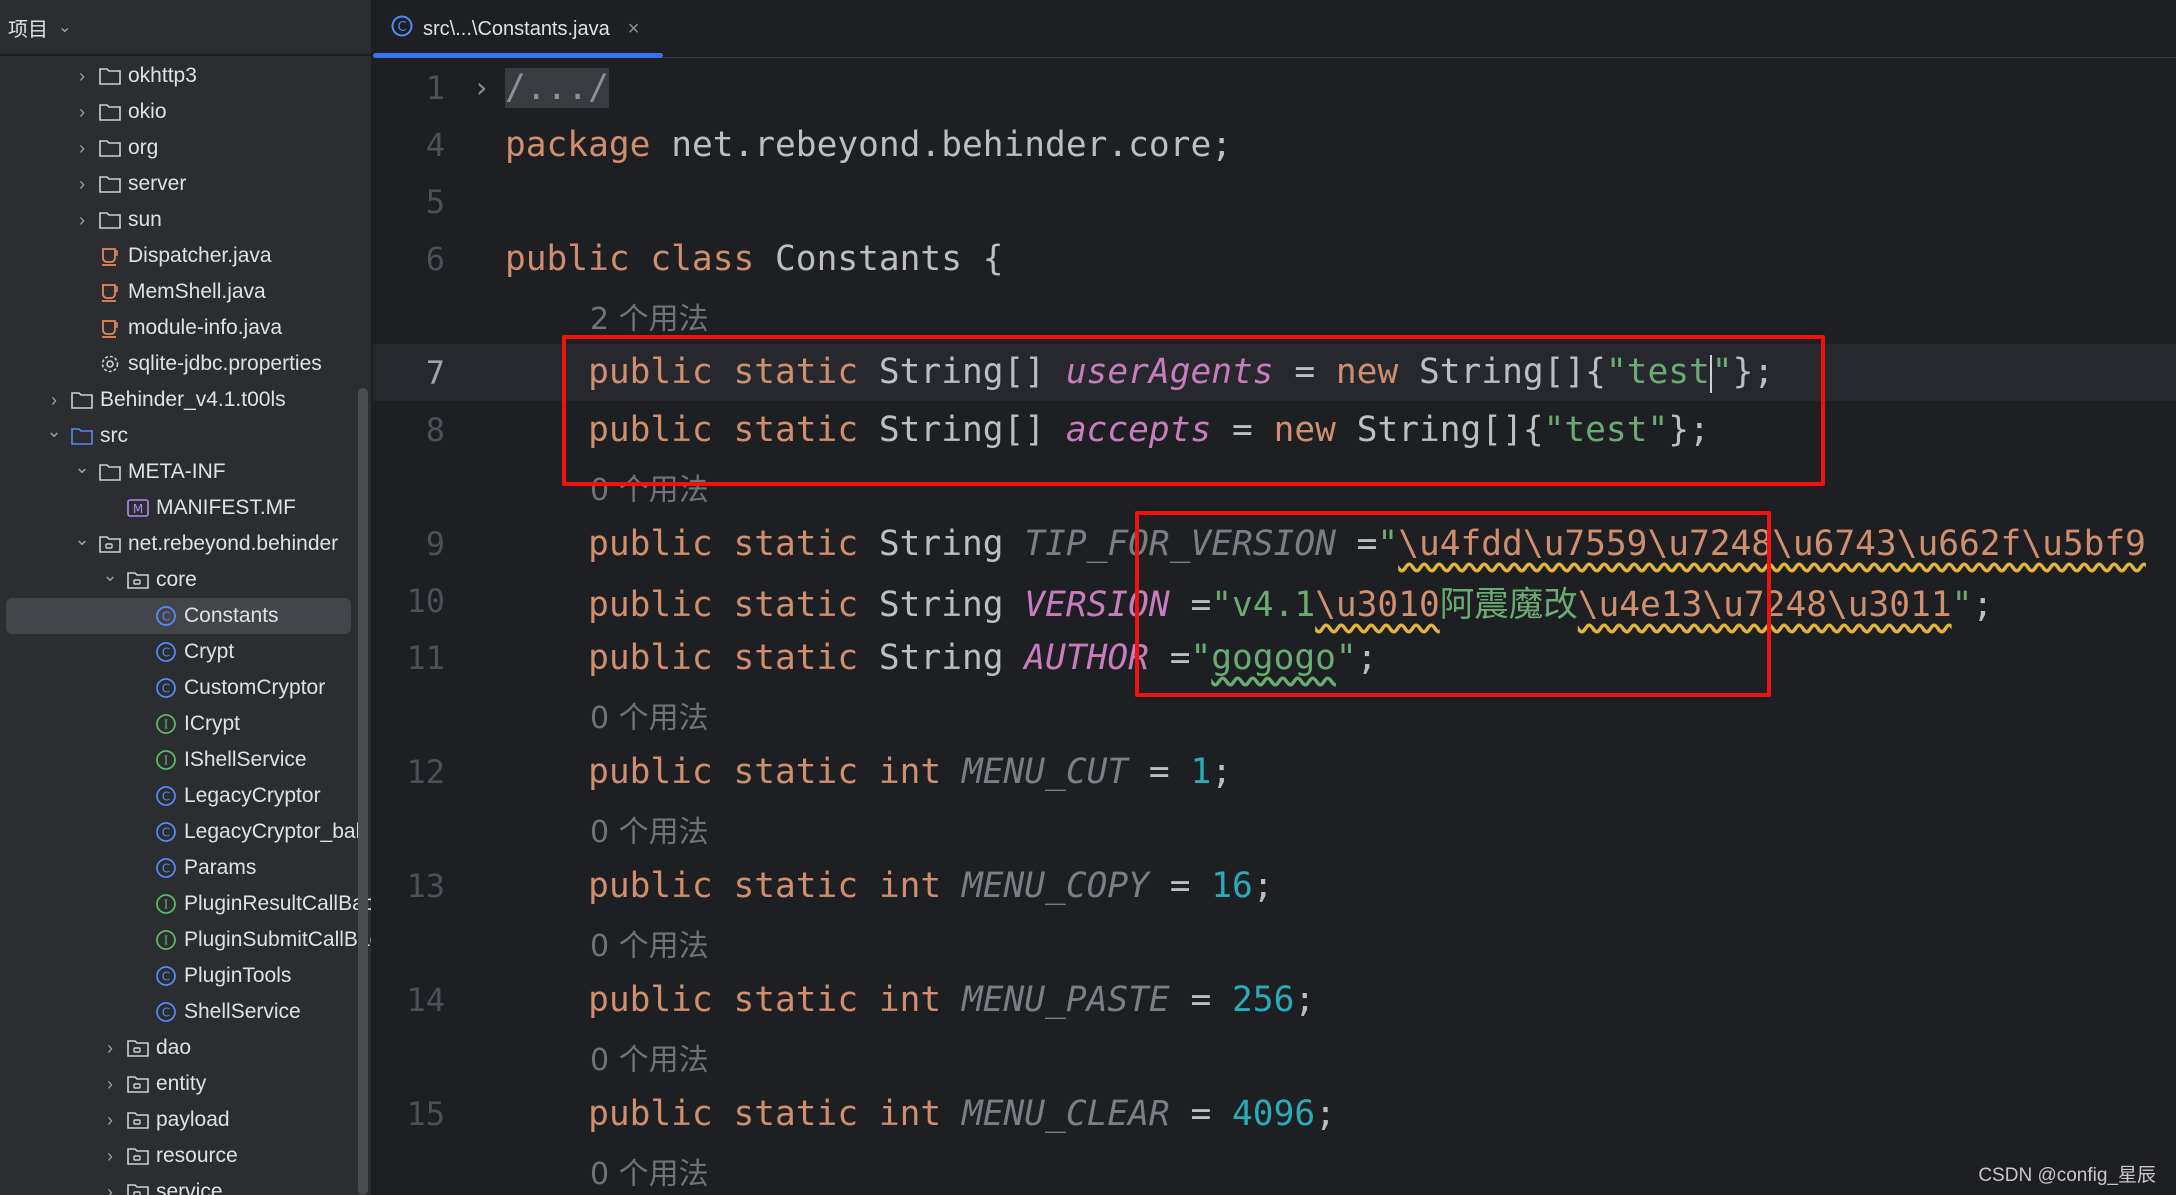 The image size is (2176, 1195). Describe the element at coordinates (435, 429) in the screenshot. I see `line-number: 8` at that location.